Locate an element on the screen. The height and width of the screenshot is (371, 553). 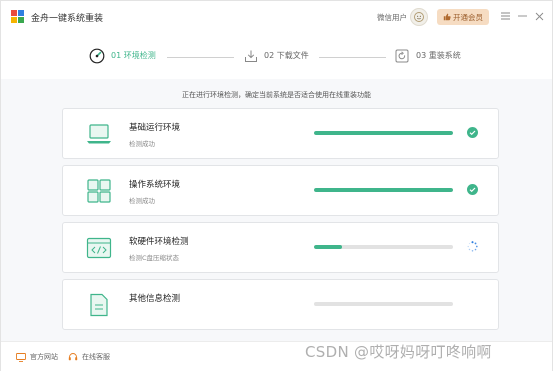
user-name: 微信用户 is located at coordinates (392, 17).